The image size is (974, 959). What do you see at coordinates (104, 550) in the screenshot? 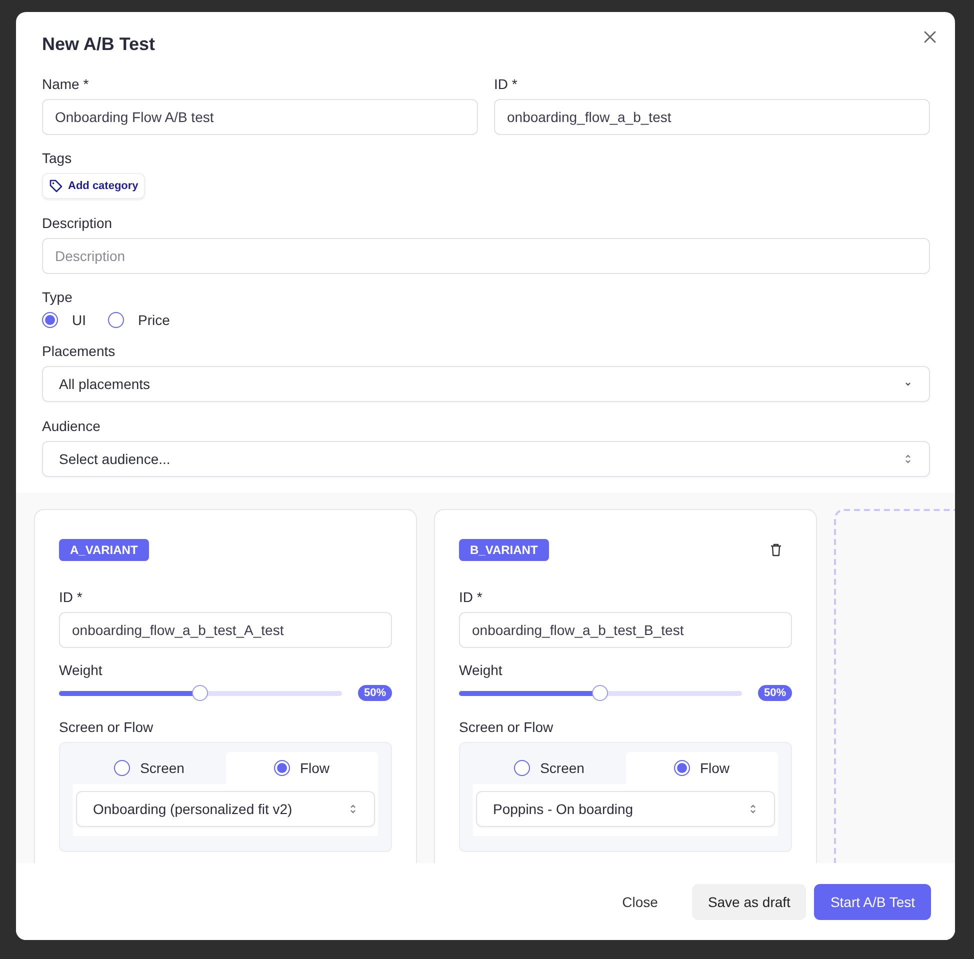
I see `variant-tag: A_VARIANT` at bounding box center [104, 550].